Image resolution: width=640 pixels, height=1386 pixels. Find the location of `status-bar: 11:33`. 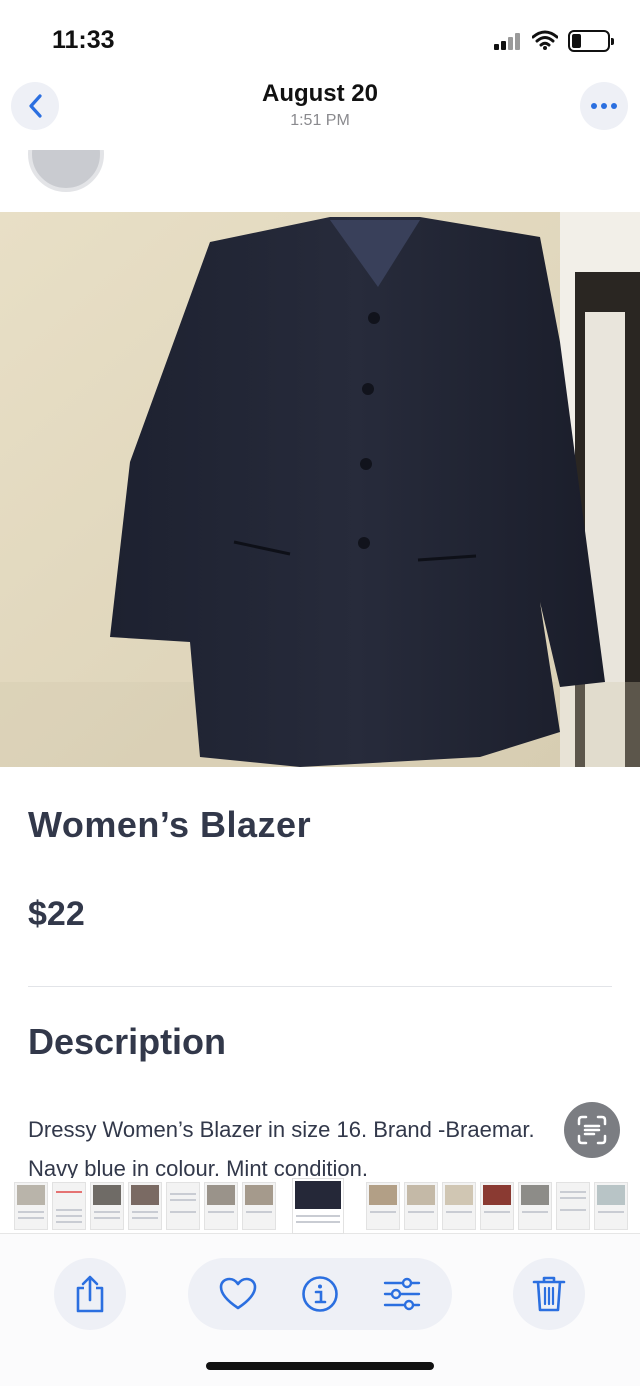

status-bar: 11:33 is located at coordinates (320, 40).